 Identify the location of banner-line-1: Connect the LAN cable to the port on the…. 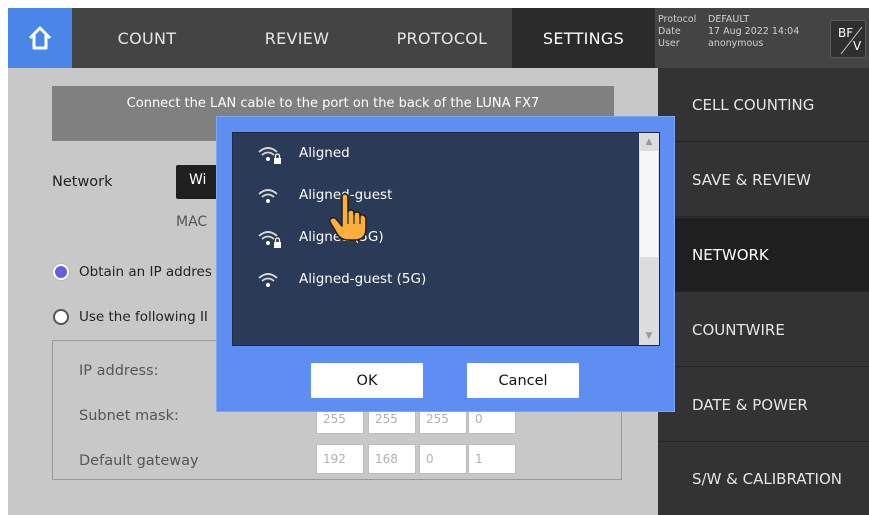
(333, 103).